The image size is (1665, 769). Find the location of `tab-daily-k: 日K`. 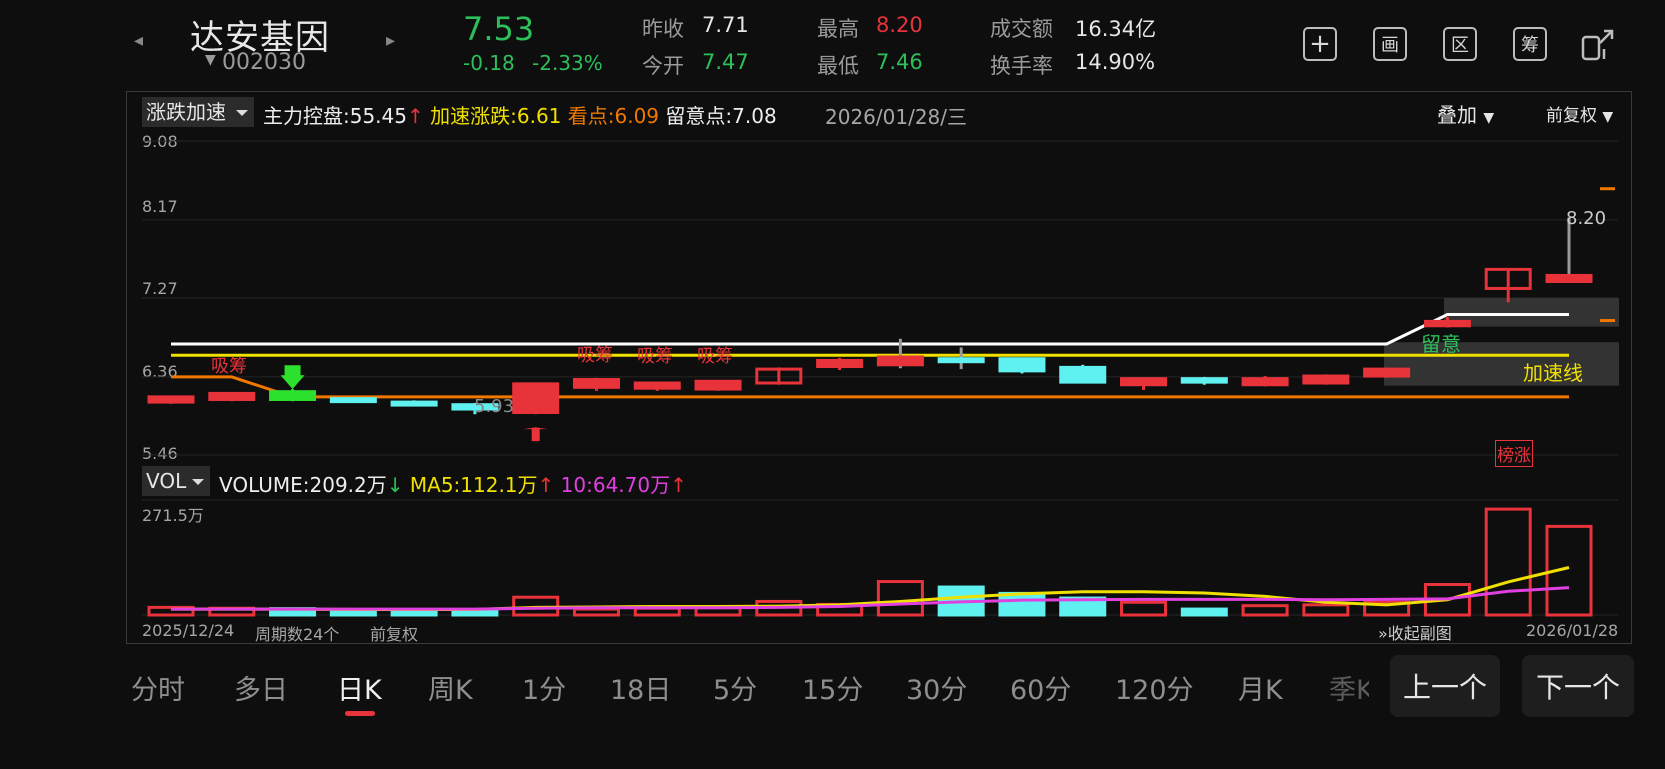

tab-daily-k: 日K is located at coordinates (359, 687).